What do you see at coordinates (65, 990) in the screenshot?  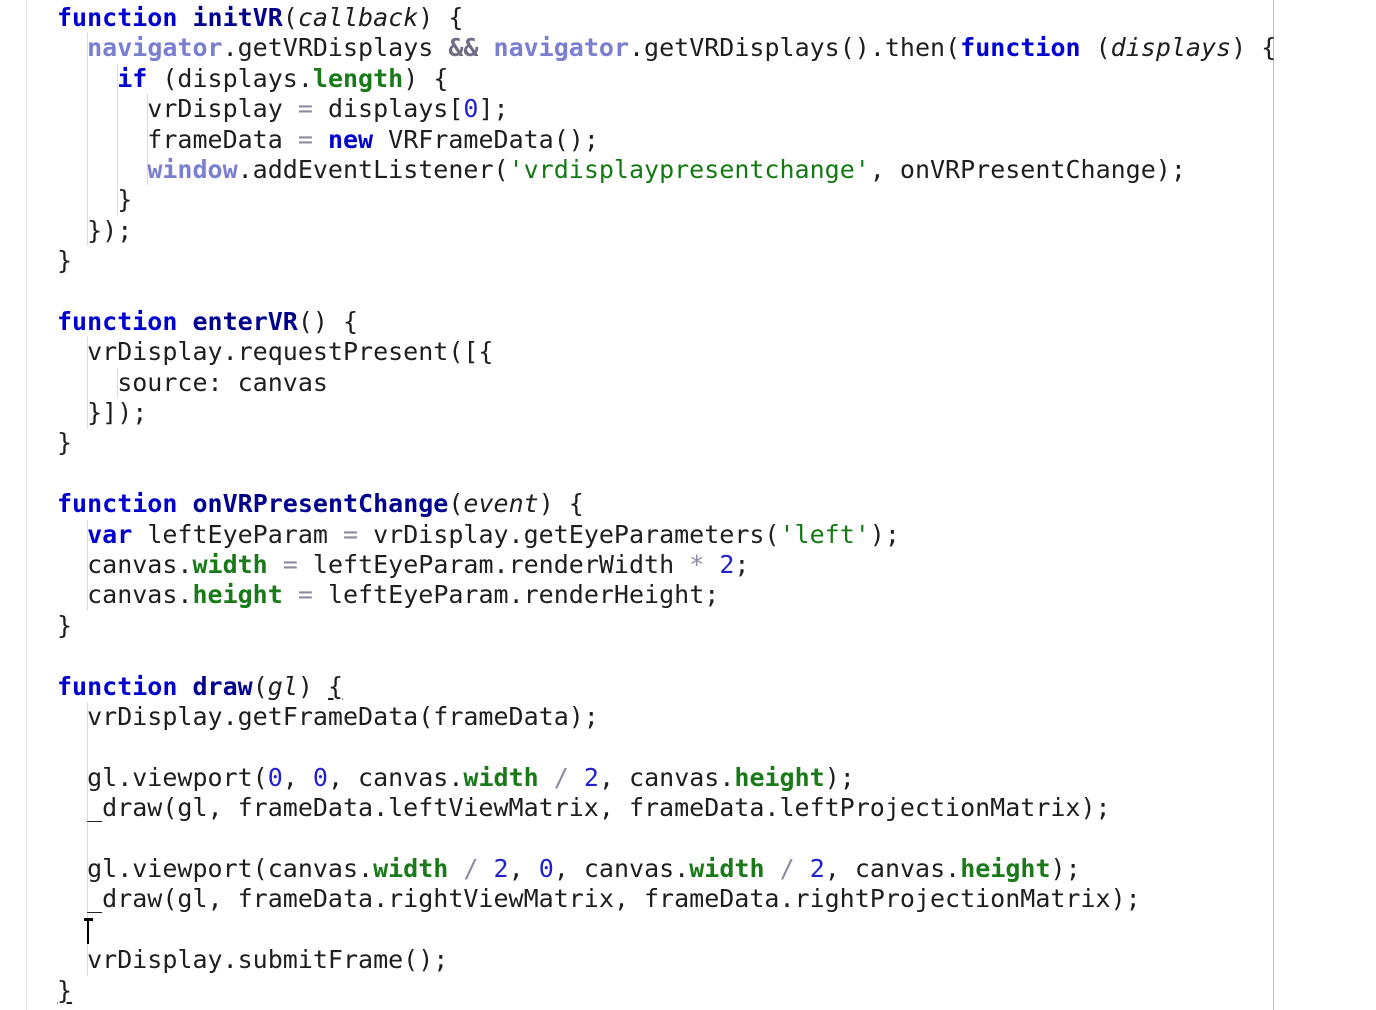 I see `matching-brace-token: }` at bounding box center [65, 990].